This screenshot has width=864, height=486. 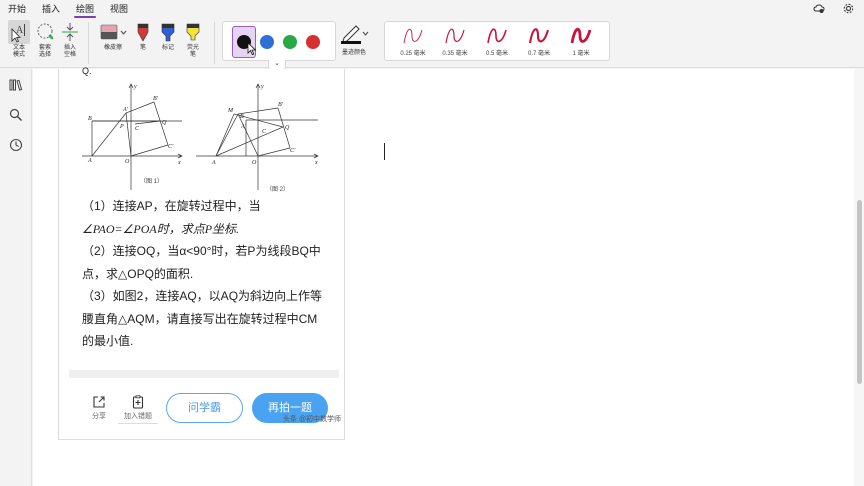 What do you see at coordinates (581, 54) in the screenshot?
I see `thickness-1-label: 1 毫米` at bounding box center [581, 54].